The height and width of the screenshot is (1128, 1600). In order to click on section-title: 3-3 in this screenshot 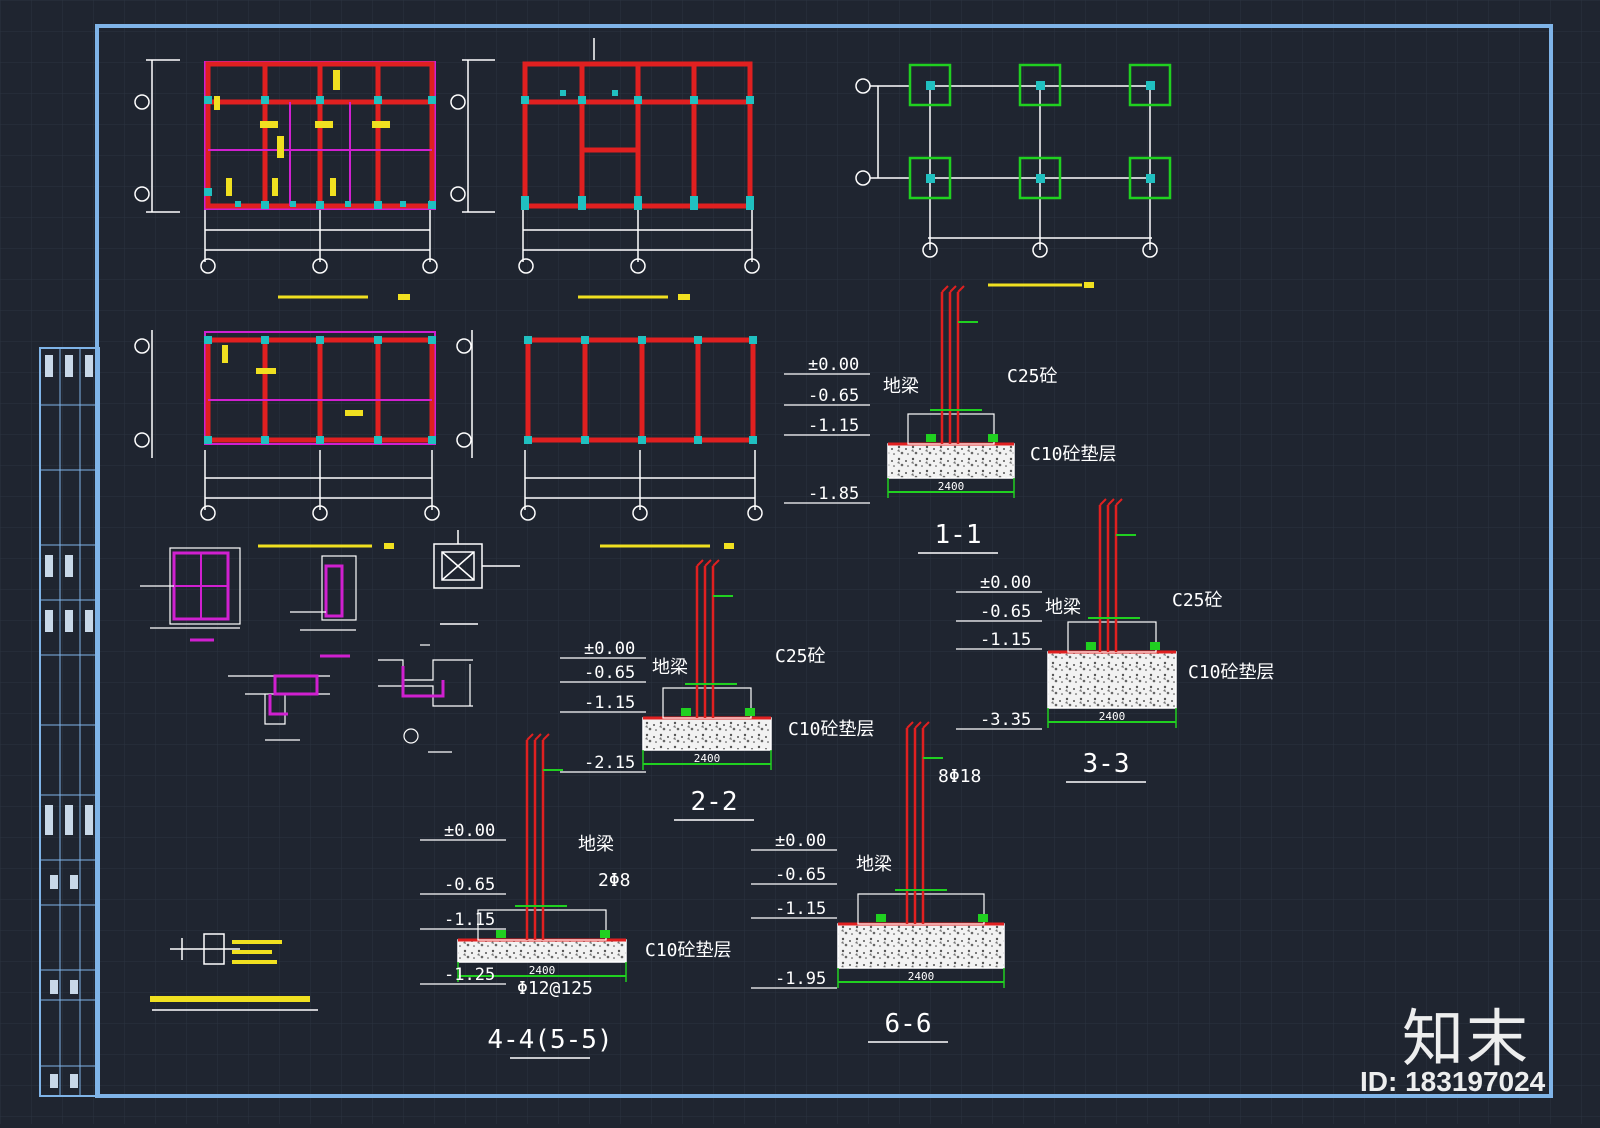, I will do `click(1106, 764)`.